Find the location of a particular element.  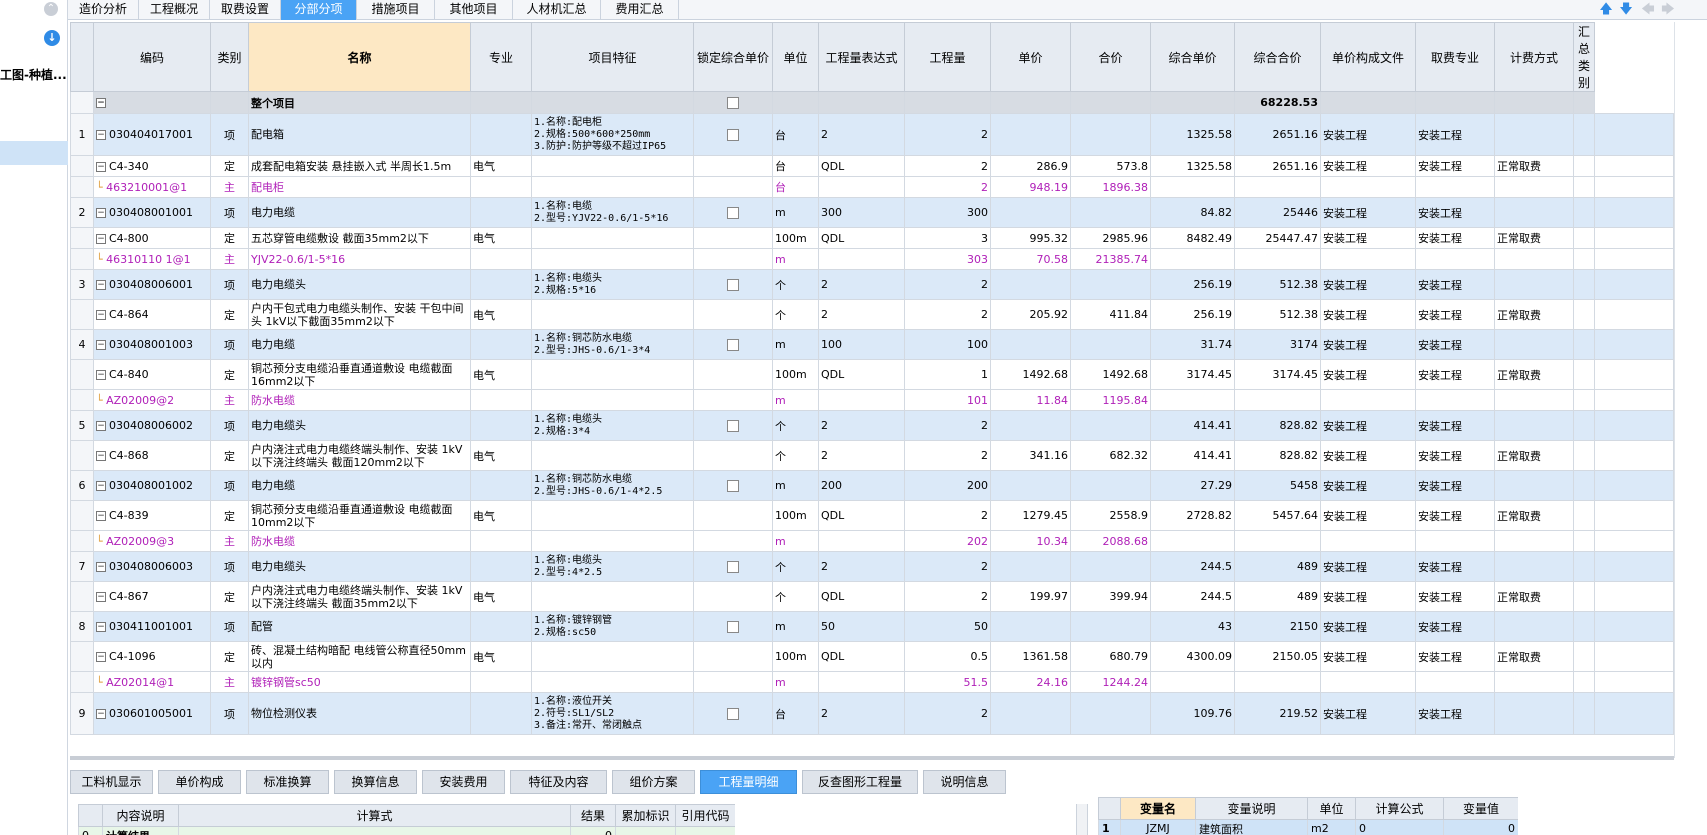

row-code: − C4-868 is located at coordinates (152, 455).